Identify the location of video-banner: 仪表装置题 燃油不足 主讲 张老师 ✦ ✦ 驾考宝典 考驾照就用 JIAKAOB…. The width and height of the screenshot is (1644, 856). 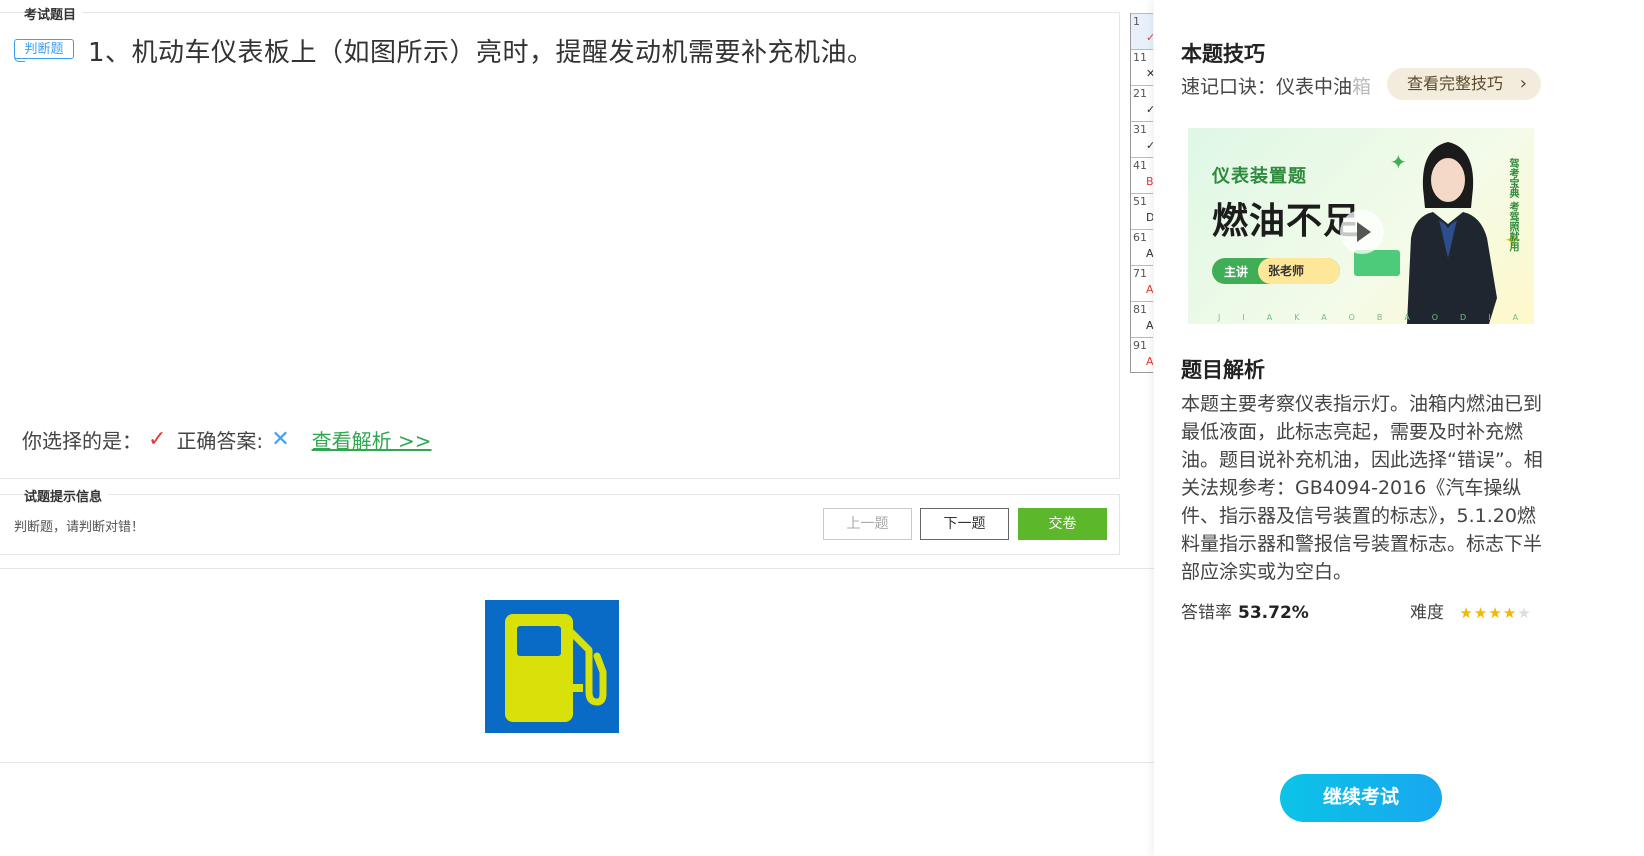
(1361, 226).